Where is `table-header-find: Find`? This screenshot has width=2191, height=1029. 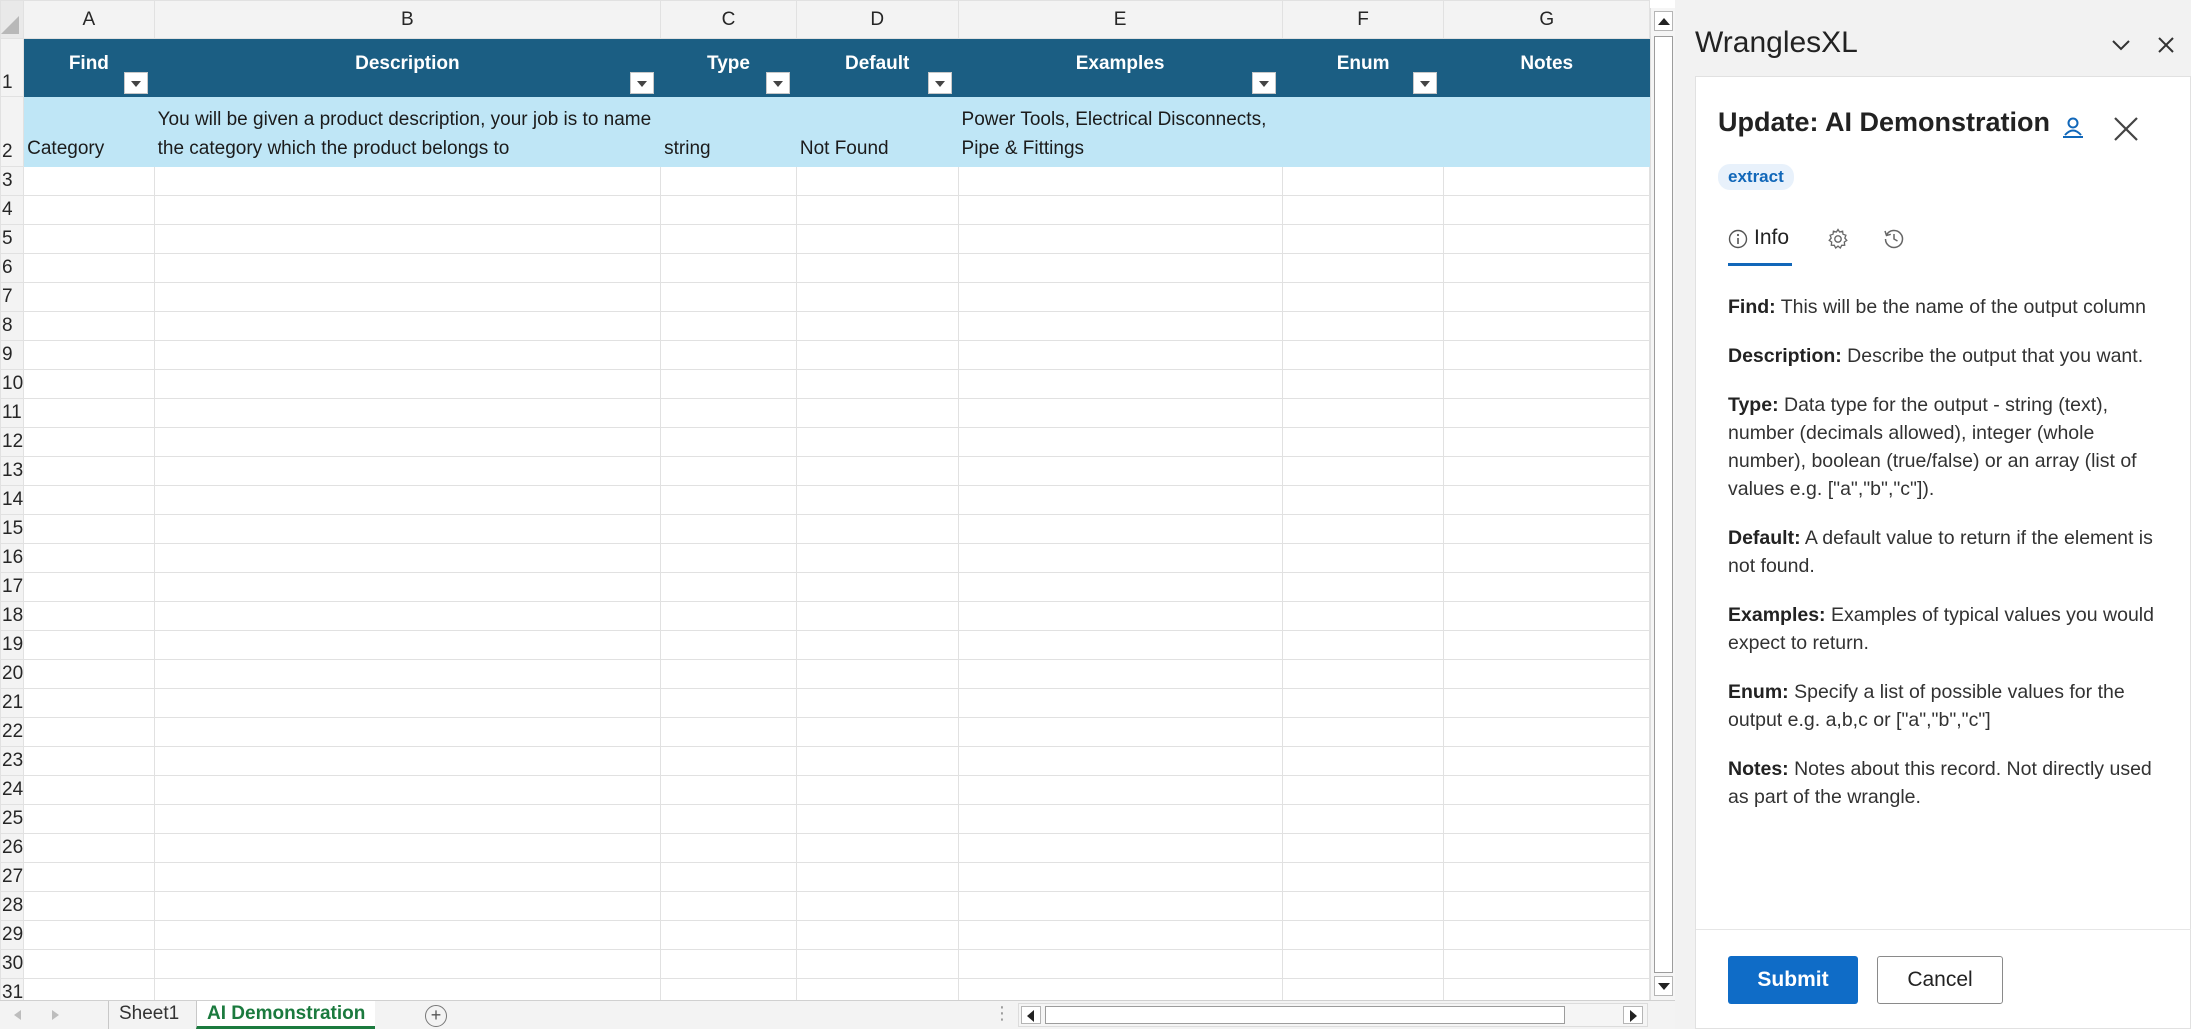
table-header-find: Find is located at coordinates (89, 67).